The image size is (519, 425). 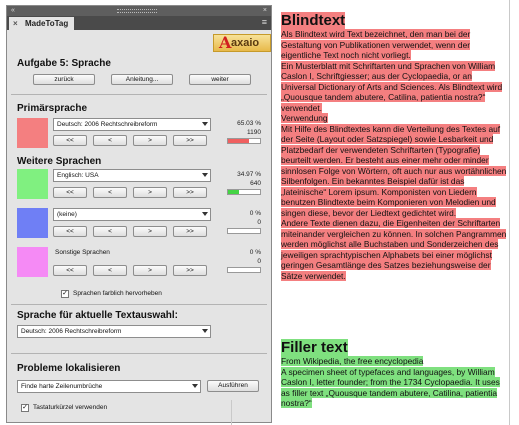 I want to click on highlight-languages-label: Sprachen farblich hervorheben, so click(x=117, y=293).